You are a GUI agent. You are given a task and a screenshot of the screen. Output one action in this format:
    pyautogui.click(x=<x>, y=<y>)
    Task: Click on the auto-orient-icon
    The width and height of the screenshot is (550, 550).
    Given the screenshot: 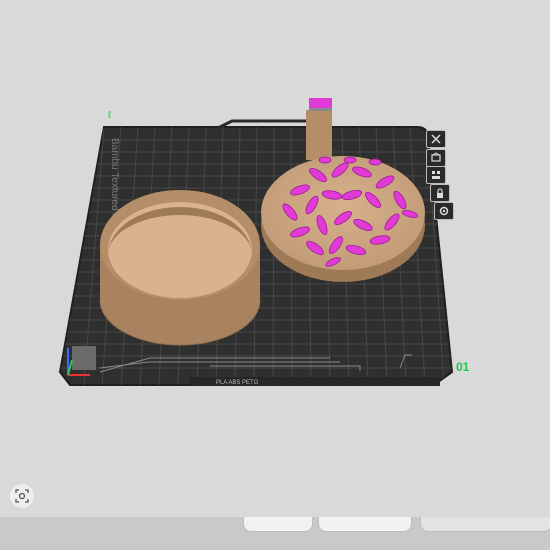 What is the action you would take?
    pyautogui.click(x=436, y=157)
    